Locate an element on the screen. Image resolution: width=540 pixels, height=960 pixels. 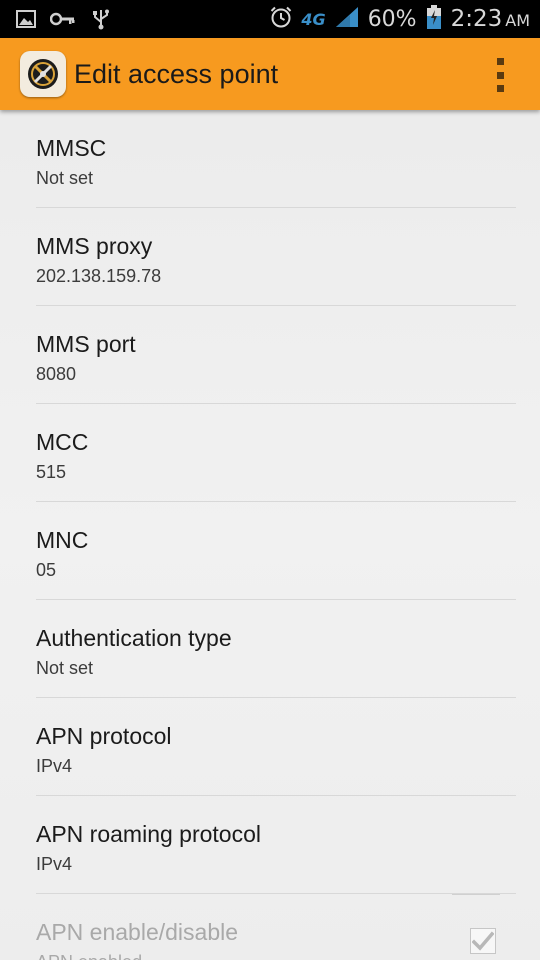
signal-icon is located at coordinates (347, 19).